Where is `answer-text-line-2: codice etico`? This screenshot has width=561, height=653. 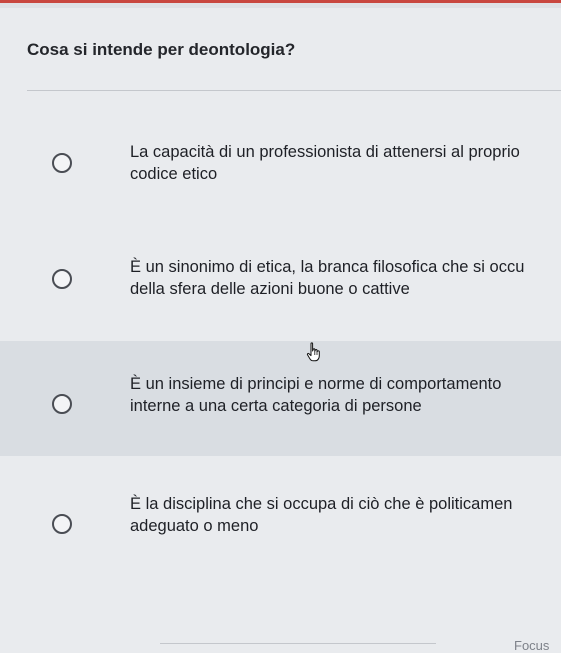
answer-text-line-2: codice etico is located at coordinates (174, 174).